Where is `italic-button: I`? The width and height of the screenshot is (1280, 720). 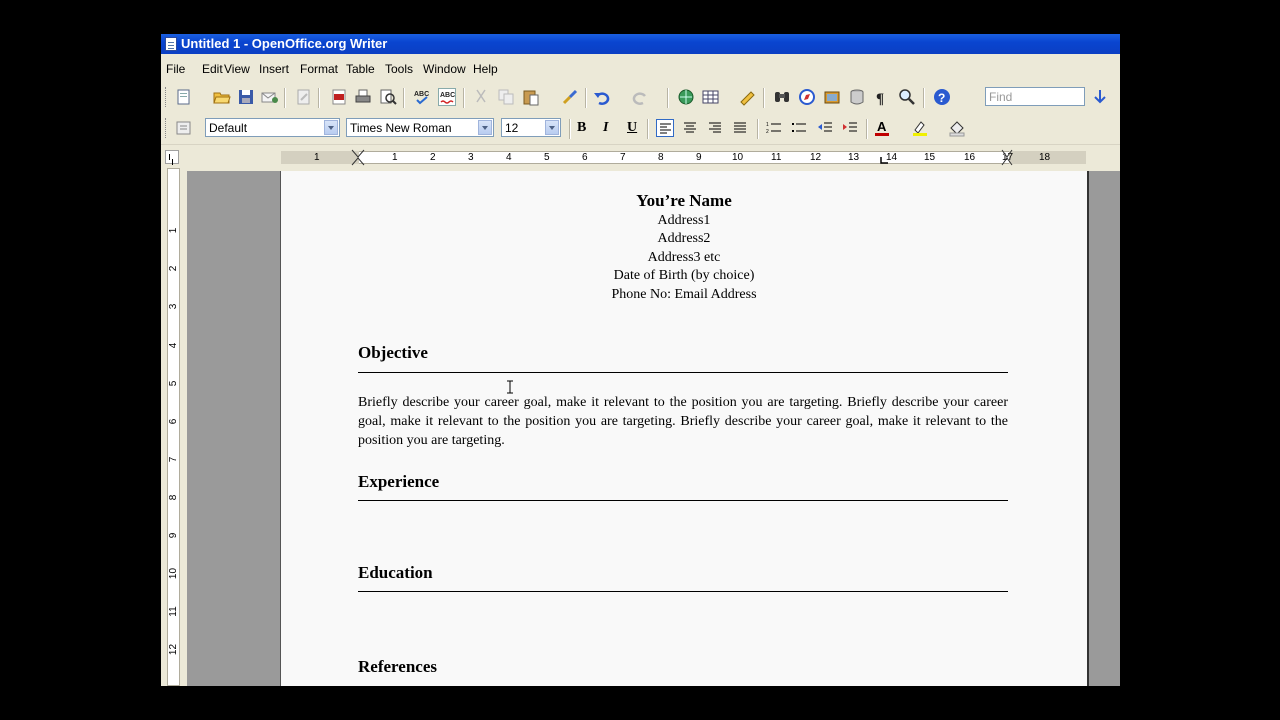 italic-button: I is located at coordinates (605, 128).